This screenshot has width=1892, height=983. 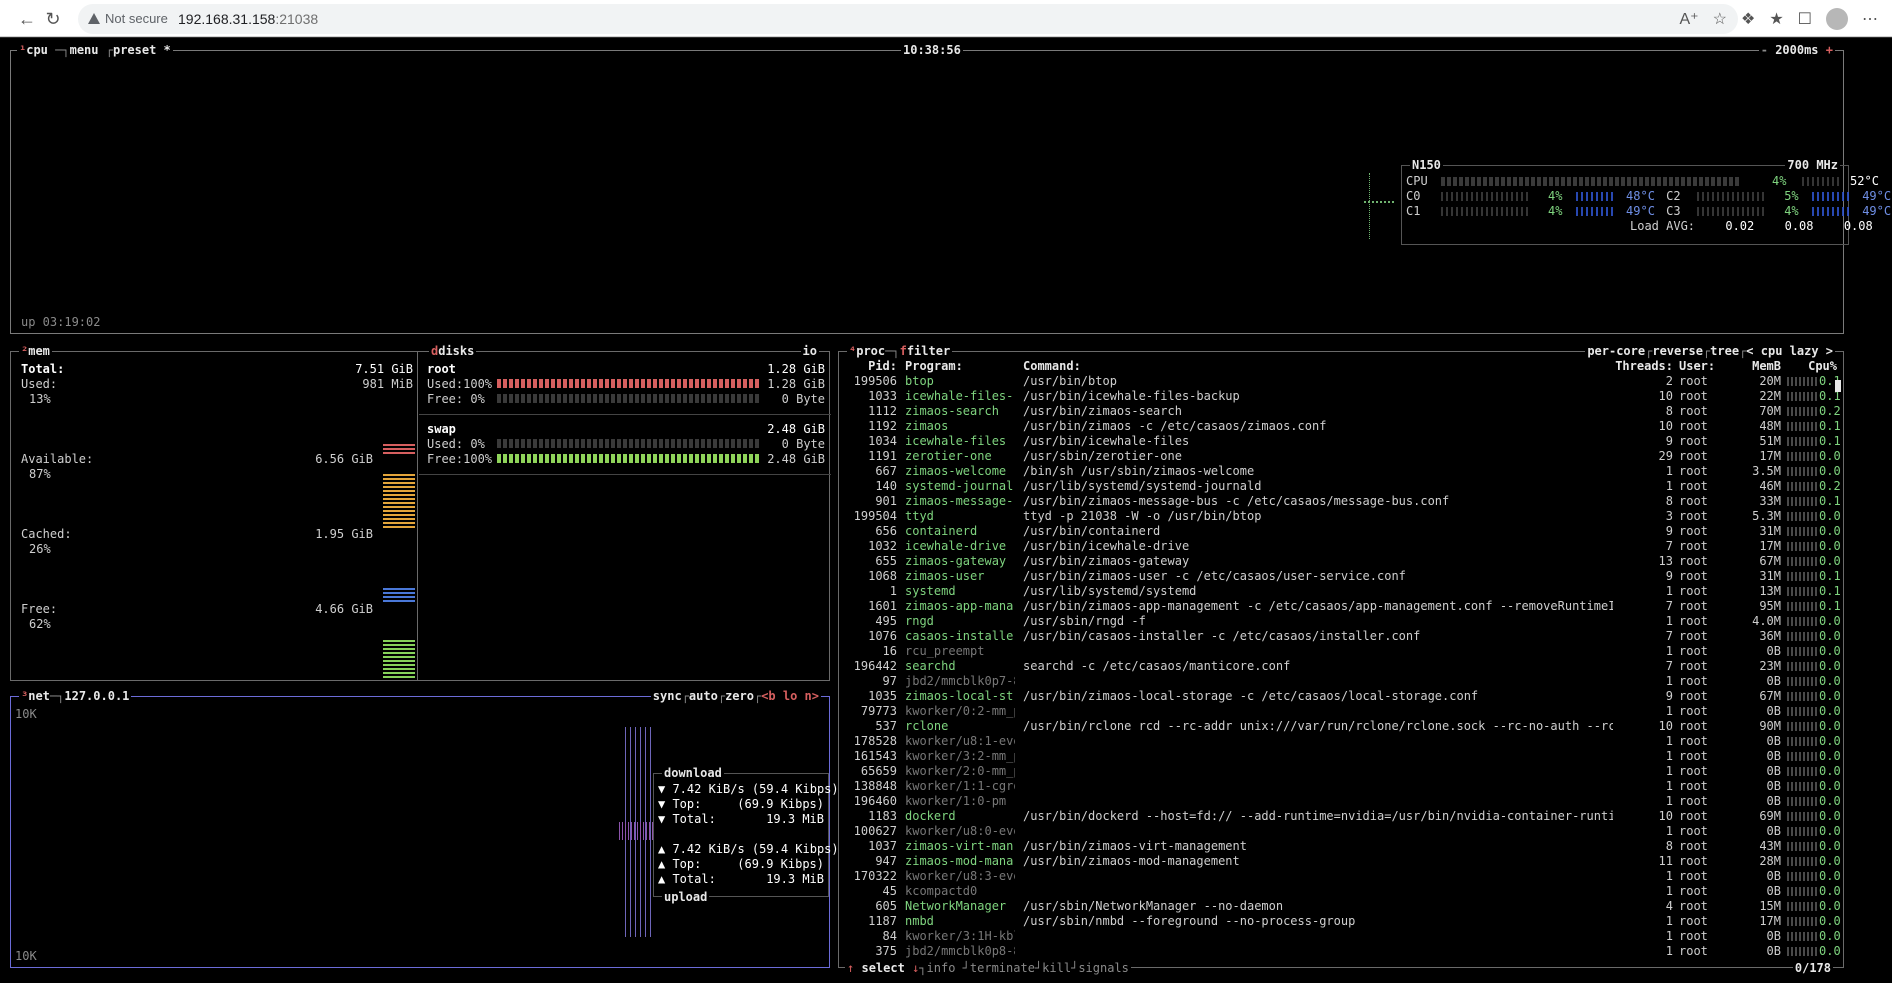 I want to click on proc-row: 65659 kworker/2:0-mm_p 1 root 0B 0.0, so click(x=1341, y=771).